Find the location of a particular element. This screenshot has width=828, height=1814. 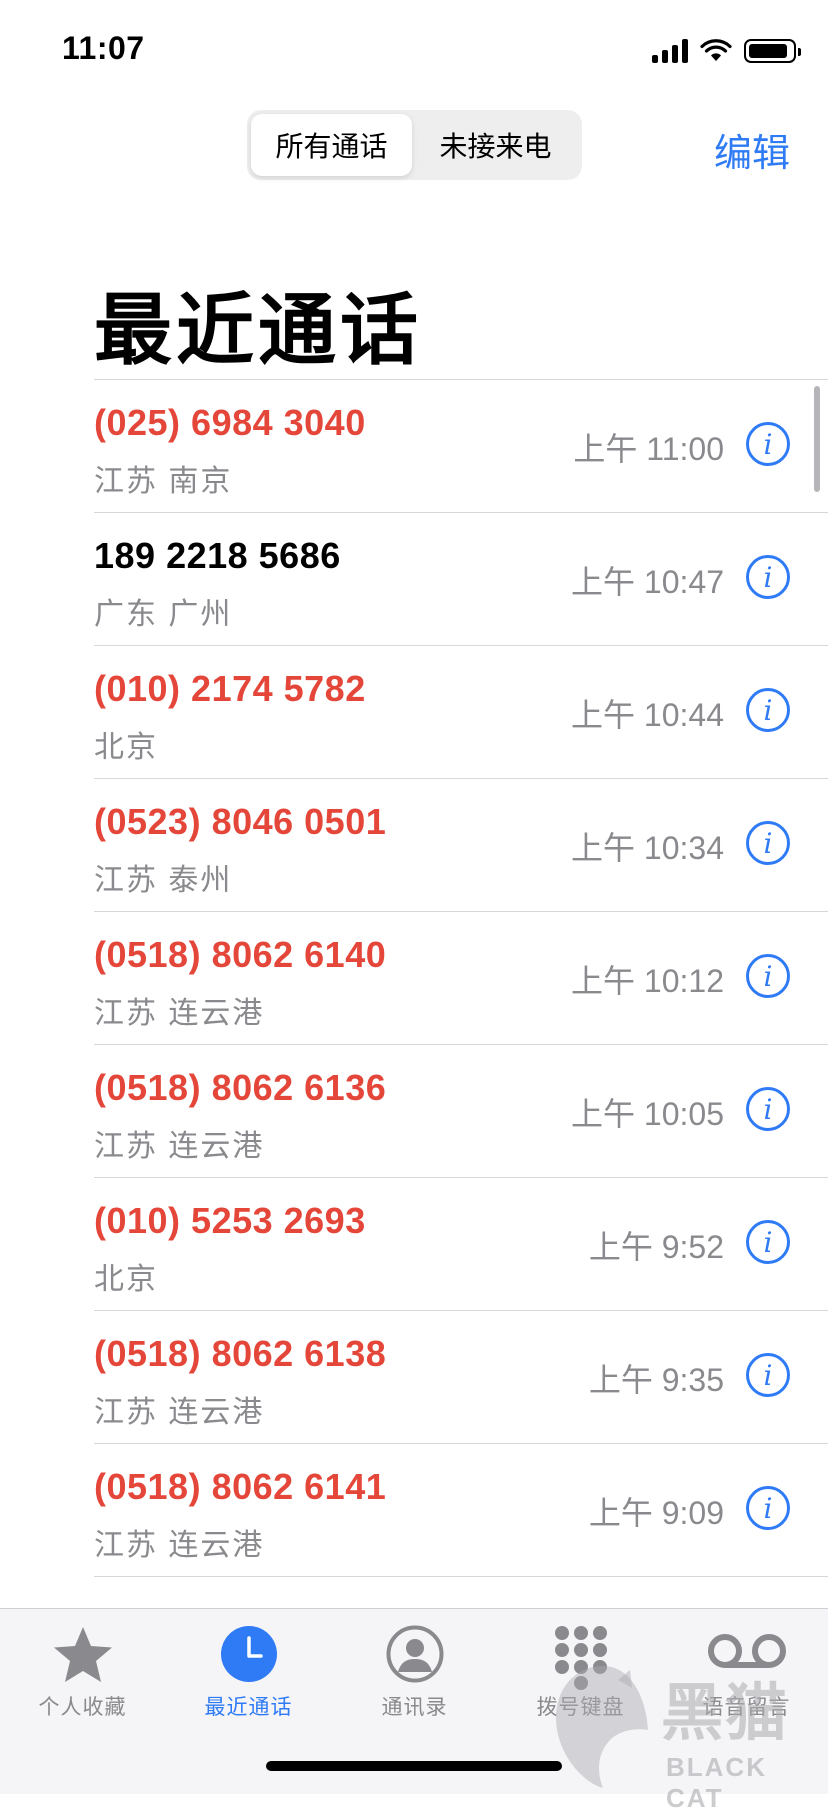

watermark: 黑猫 BLACK CAT is located at coordinates (688, 1735).